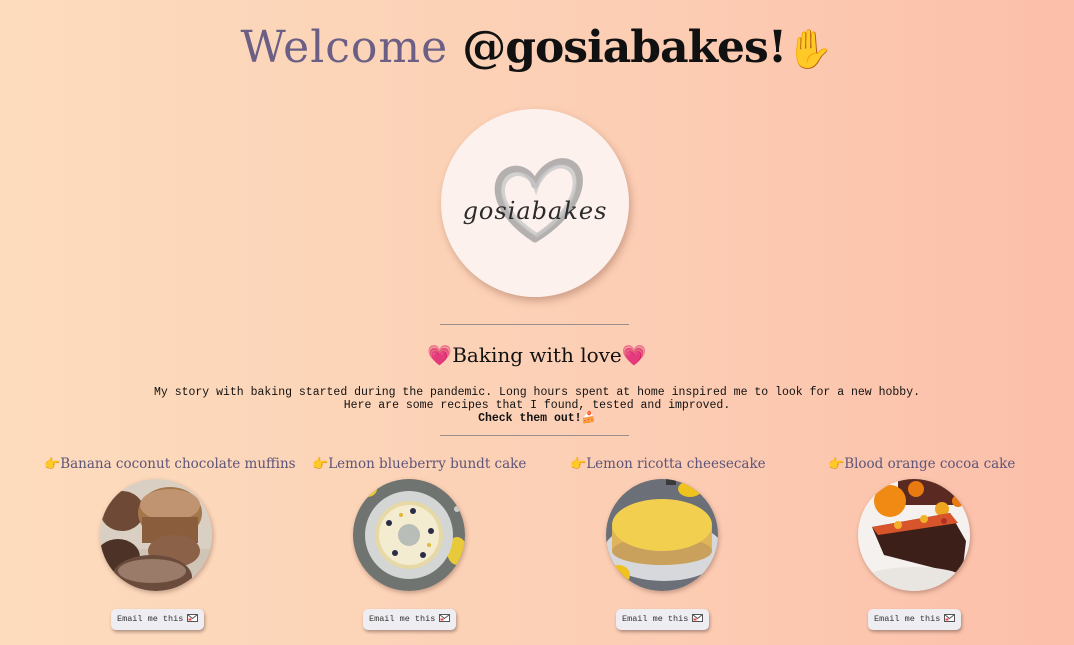 The width and height of the screenshot is (1074, 645). What do you see at coordinates (178, 464) in the screenshot?
I see `recipe-title-text: Banana coconut chocolate muffins` at bounding box center [178, 464].